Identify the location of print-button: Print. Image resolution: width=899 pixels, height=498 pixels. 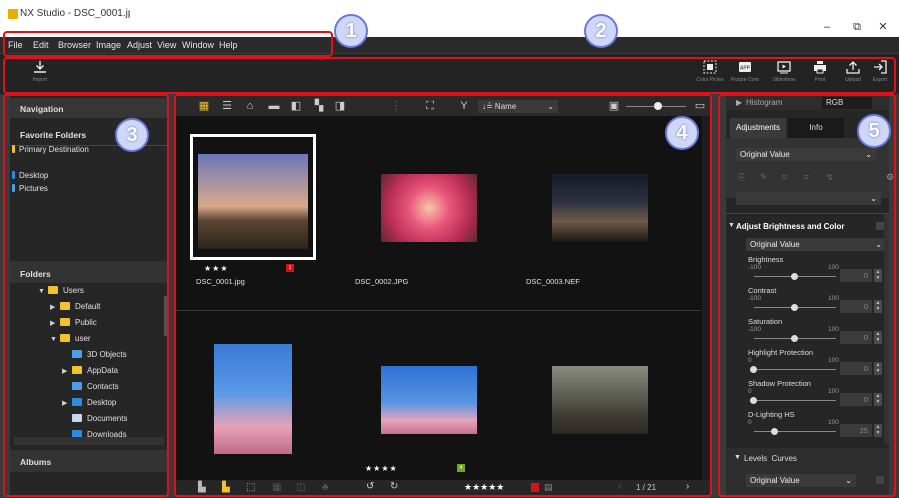
(820, 75).